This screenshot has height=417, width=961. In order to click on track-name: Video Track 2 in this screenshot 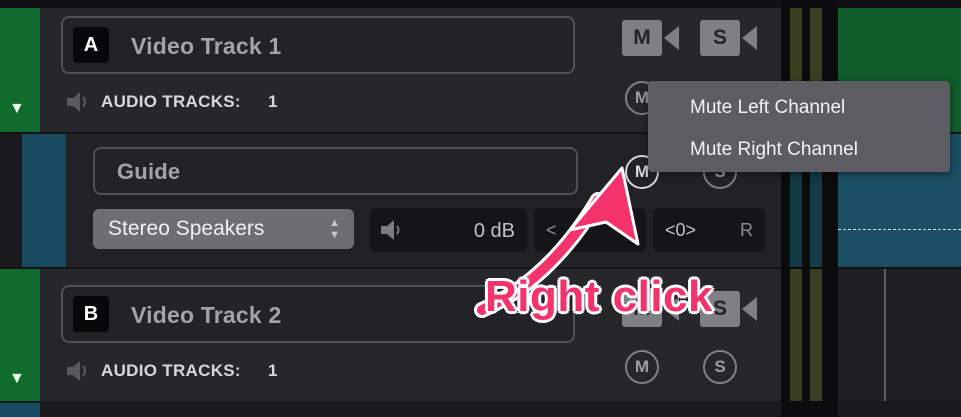, I will do `click(206, 315)`.